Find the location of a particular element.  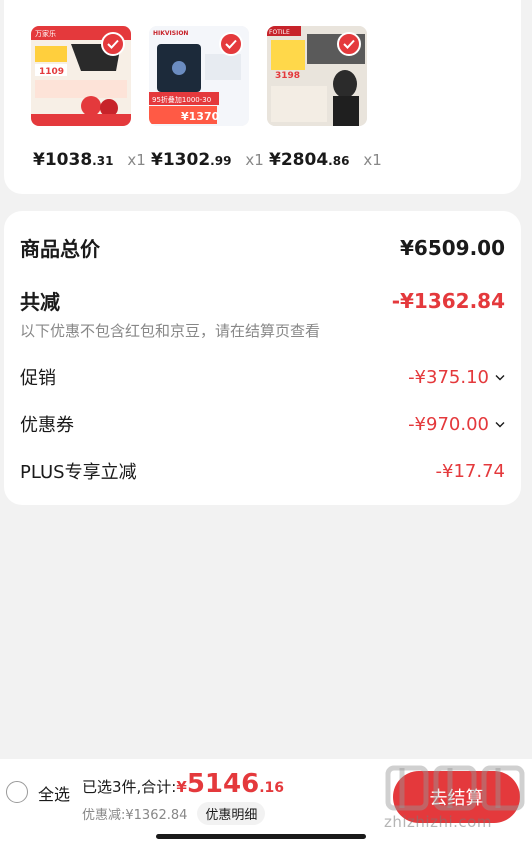

plus-discount-value: -¥17.74 is located at coordinates (470, 471).